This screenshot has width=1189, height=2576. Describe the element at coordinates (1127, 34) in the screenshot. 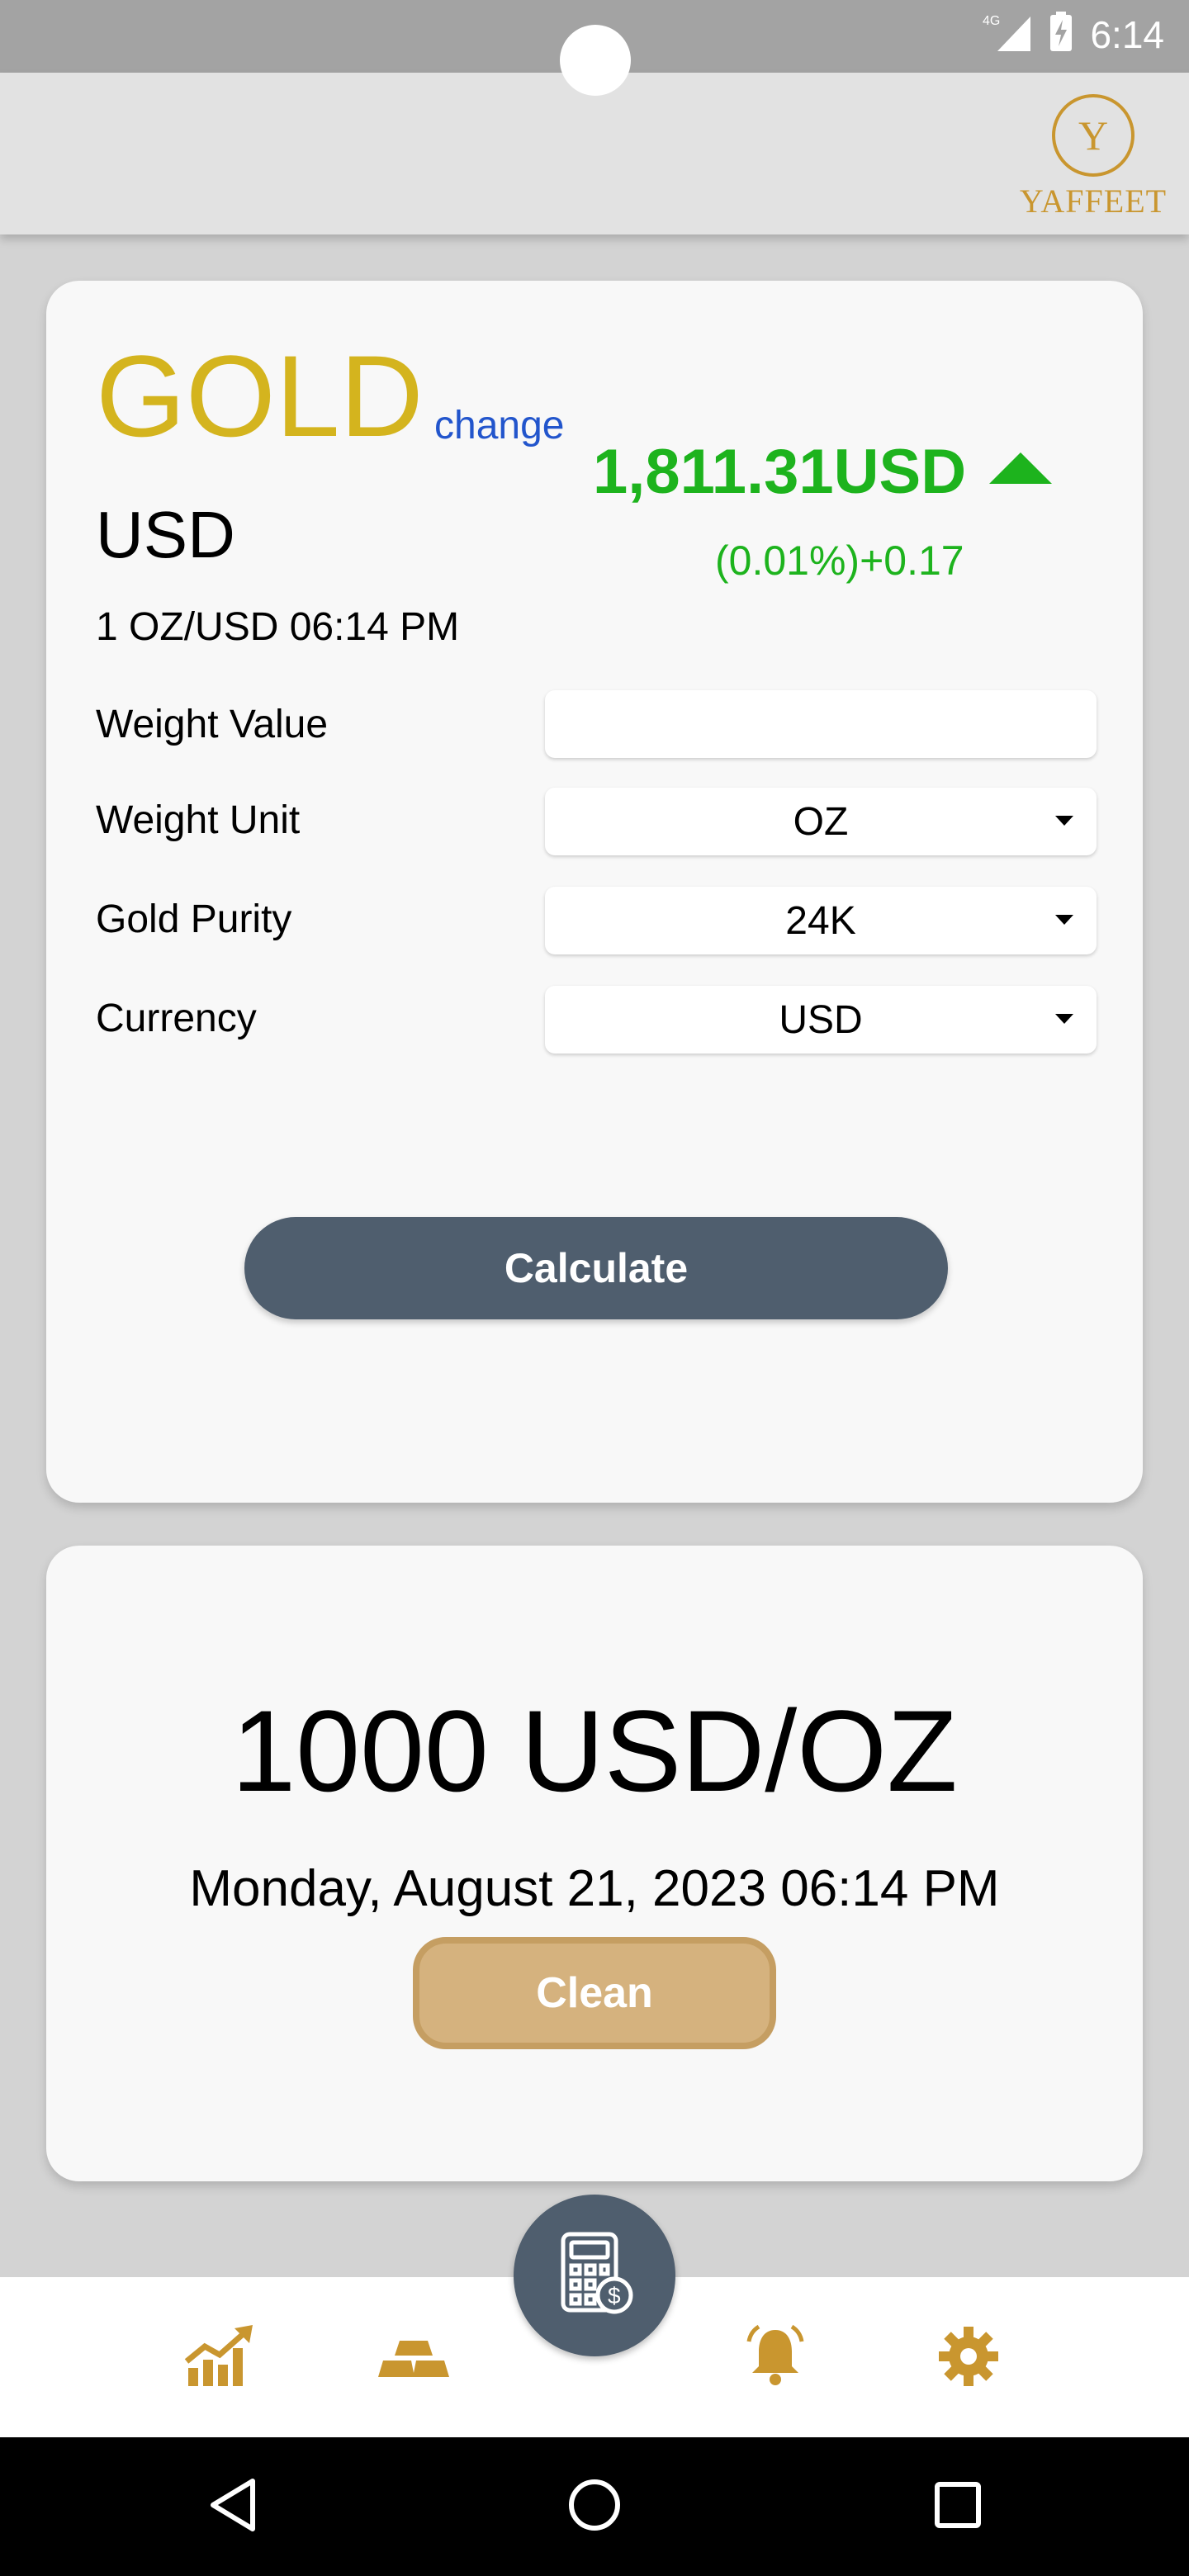

I see `status-time: 6:14` at that location.